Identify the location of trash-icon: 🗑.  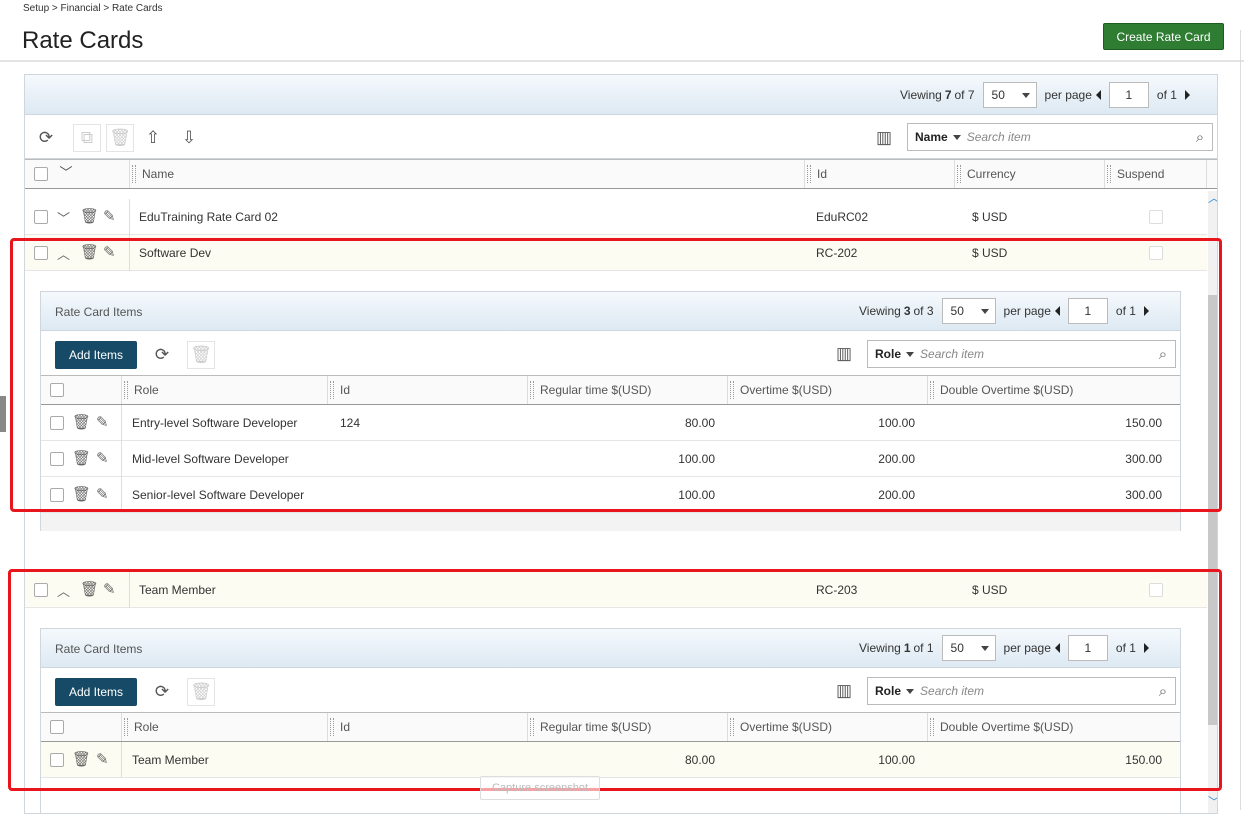
(89, 216).